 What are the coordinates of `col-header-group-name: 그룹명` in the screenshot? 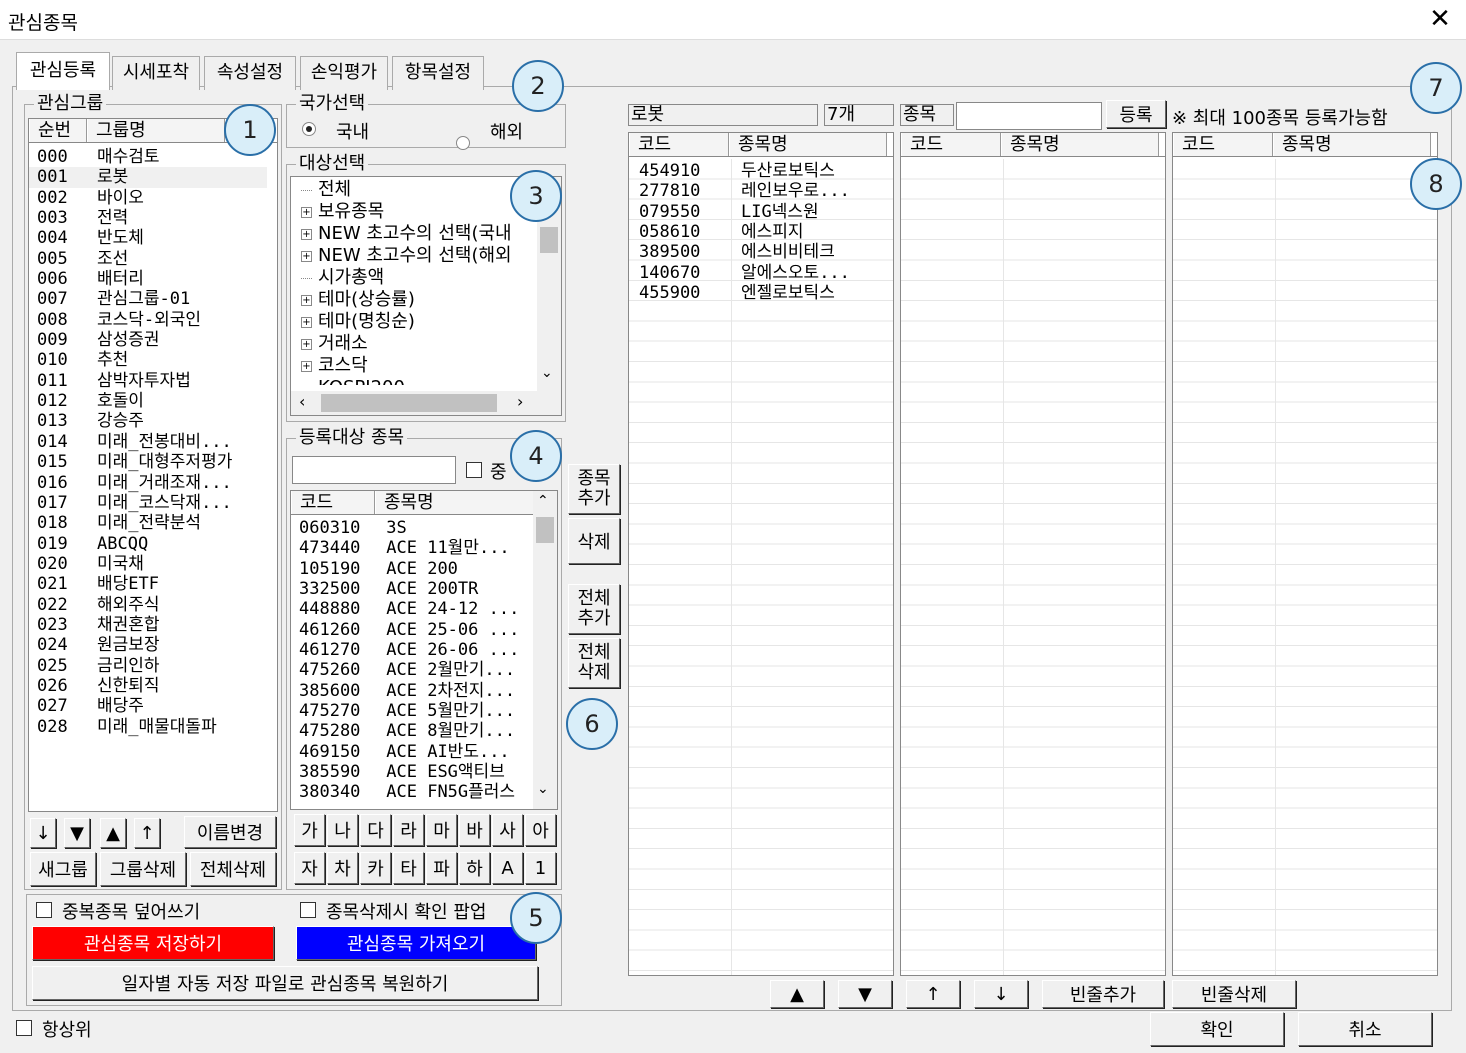 It's located at (156, 130).